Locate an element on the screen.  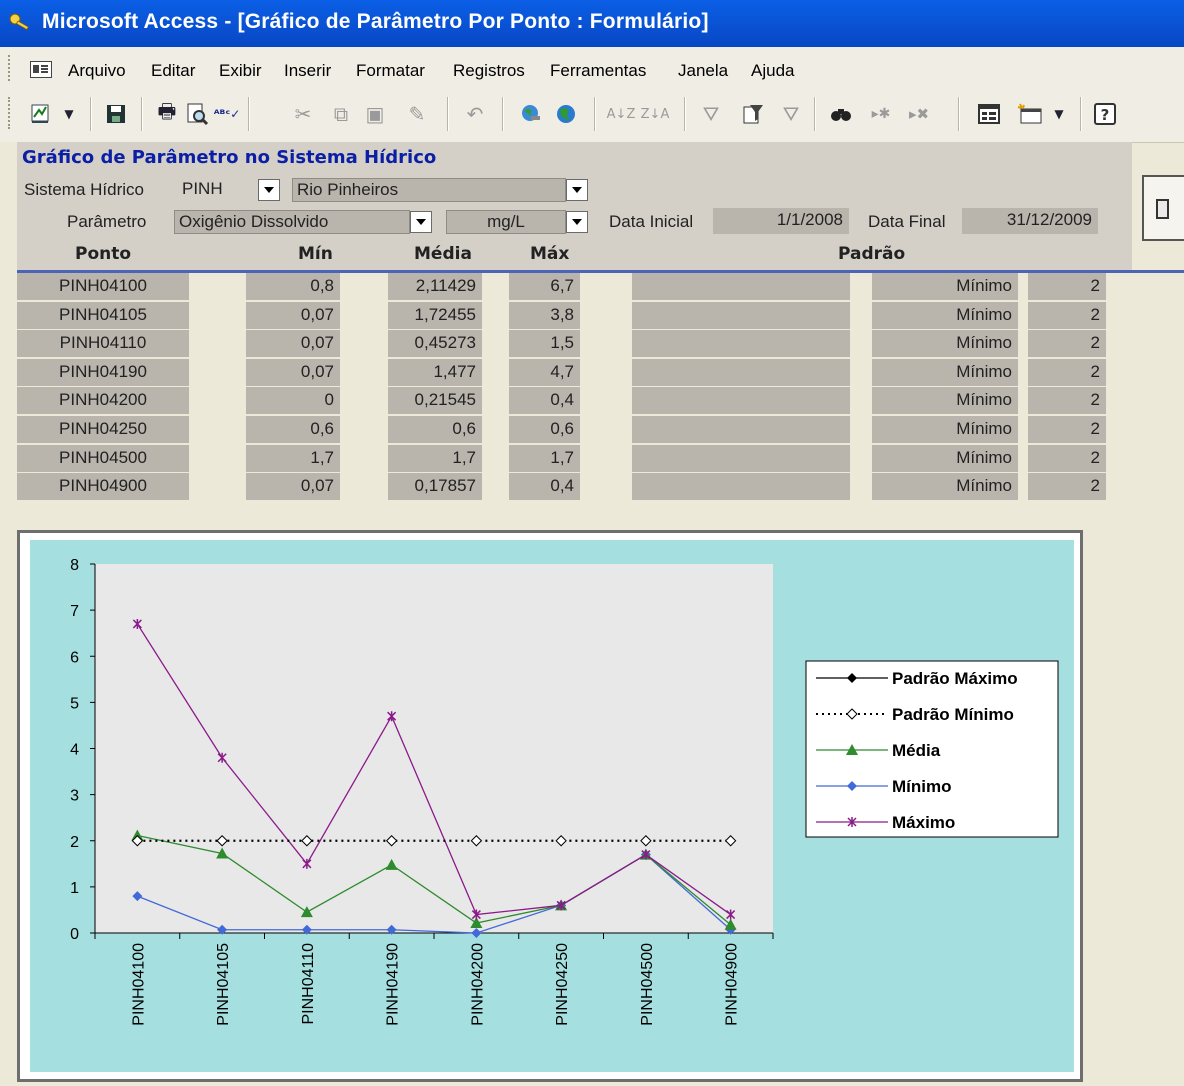
parametro-dropdown-icon is located at coordinates (421, 222).